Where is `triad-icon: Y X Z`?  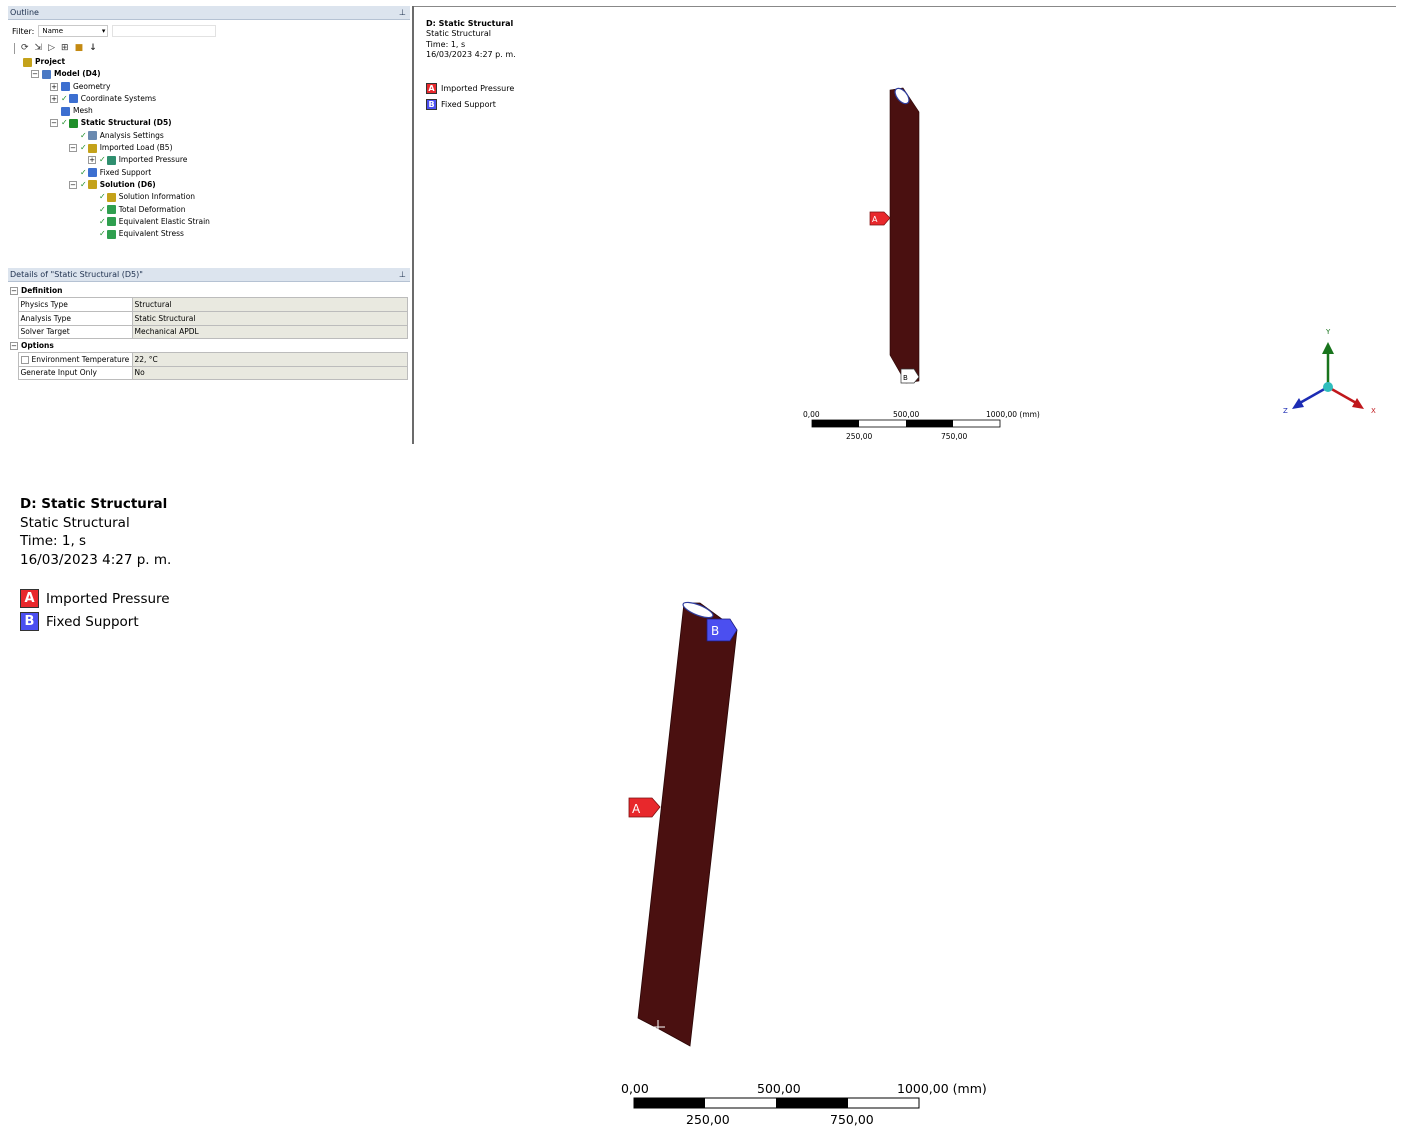
triad-icon: Y X Z is located at coordinates (1329, 371).